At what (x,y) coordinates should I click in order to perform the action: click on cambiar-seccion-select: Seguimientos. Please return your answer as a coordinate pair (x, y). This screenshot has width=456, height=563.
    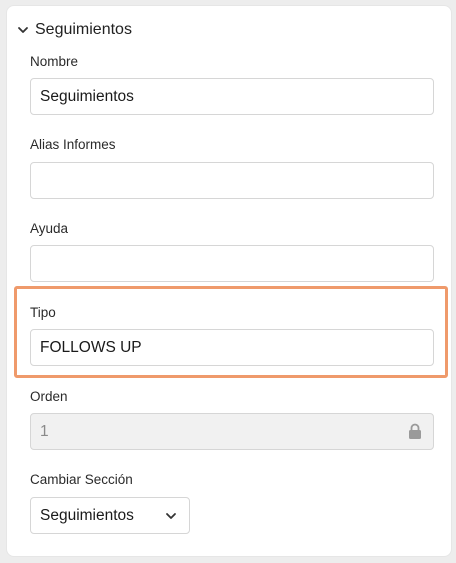
    Looking at the image, I should click on (110, 515).